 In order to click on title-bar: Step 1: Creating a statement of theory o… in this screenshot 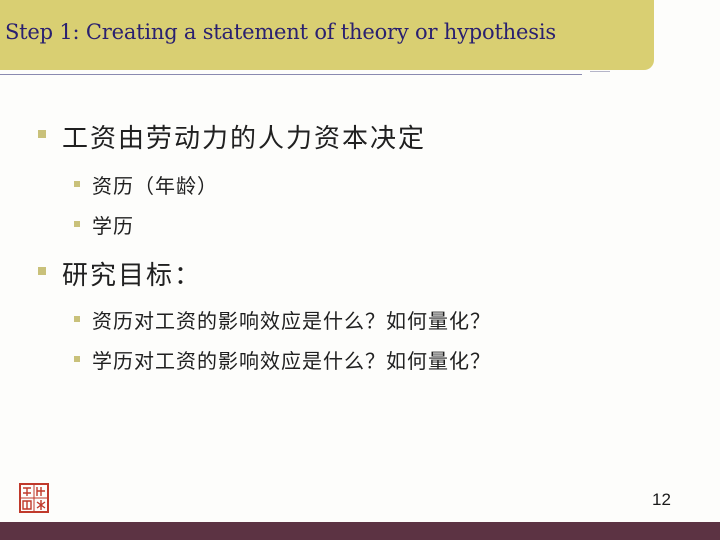, I will do `click(327, 35)`.